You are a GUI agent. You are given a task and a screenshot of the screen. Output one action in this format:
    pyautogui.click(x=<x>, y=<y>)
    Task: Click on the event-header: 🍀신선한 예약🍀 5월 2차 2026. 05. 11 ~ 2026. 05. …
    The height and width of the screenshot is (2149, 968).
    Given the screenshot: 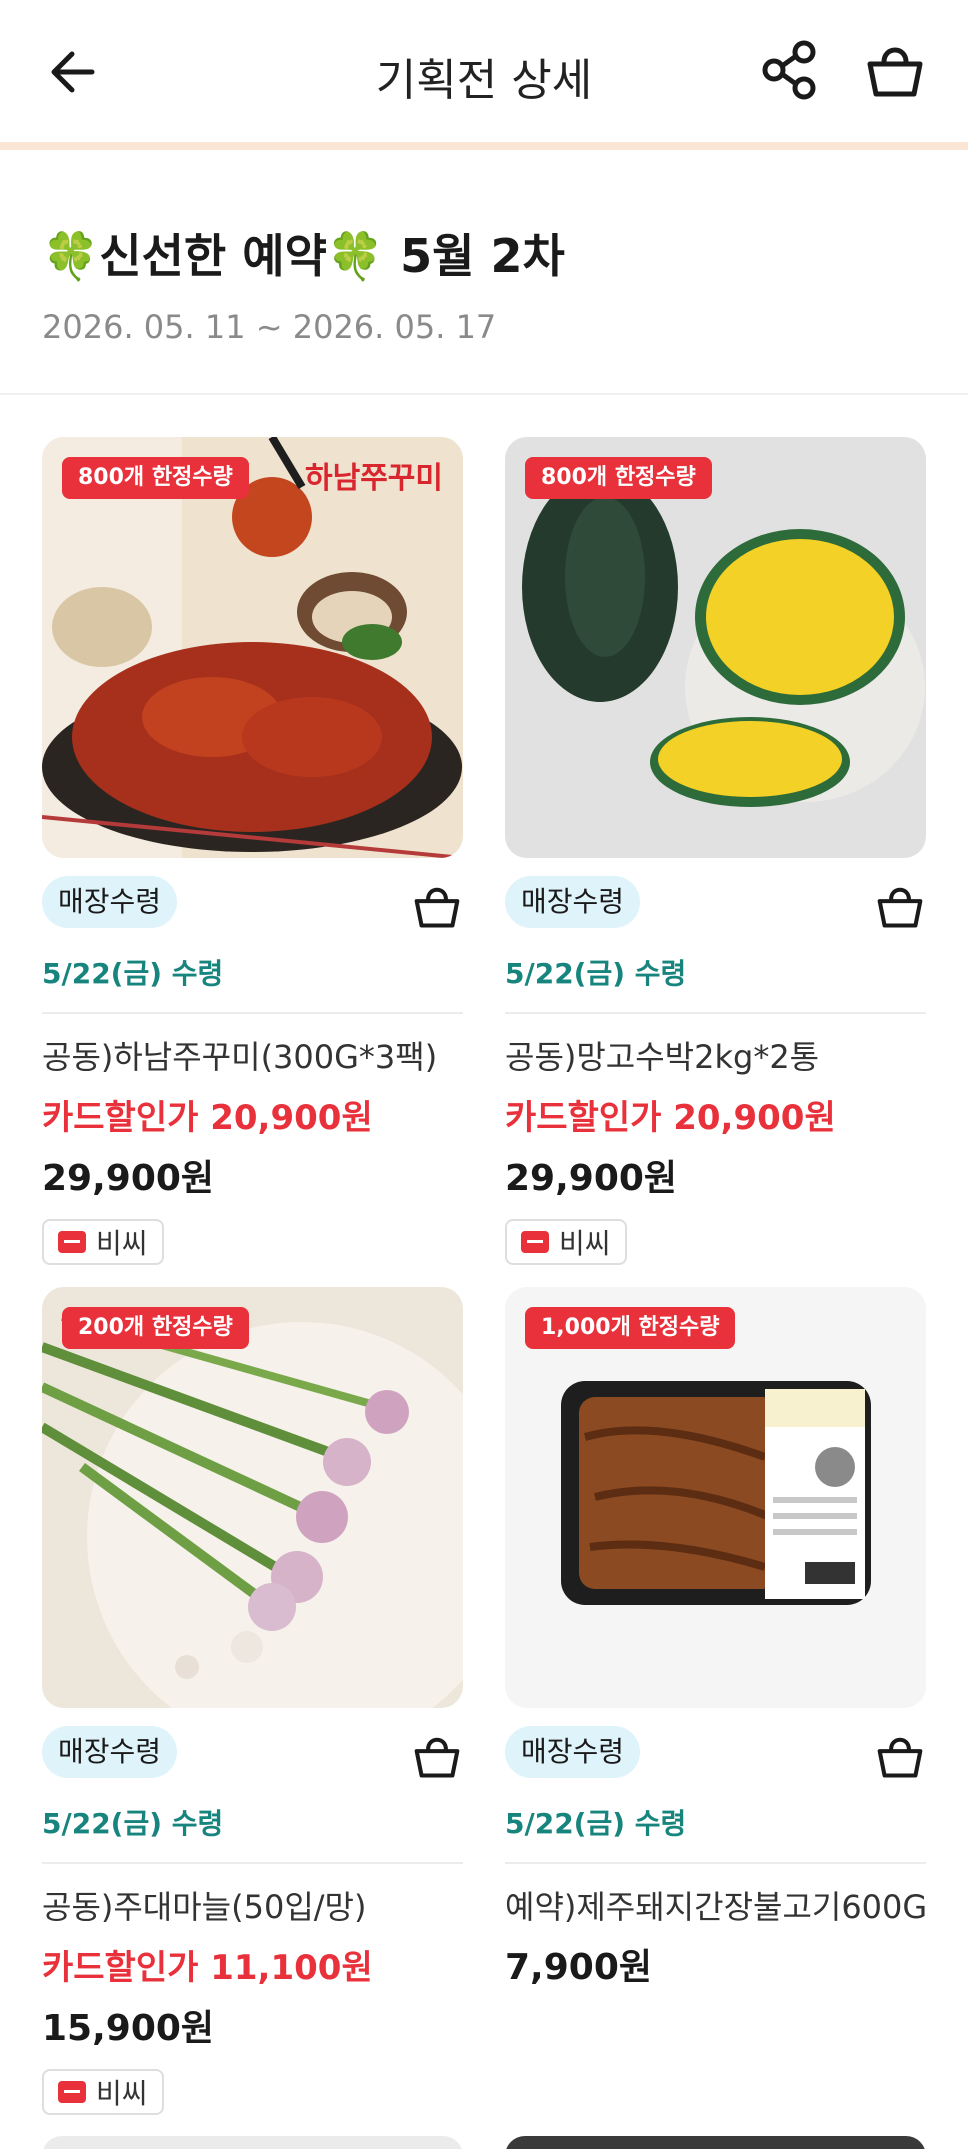 What is the action you would take?
    pyautogui.click(x=484, y=272)
    